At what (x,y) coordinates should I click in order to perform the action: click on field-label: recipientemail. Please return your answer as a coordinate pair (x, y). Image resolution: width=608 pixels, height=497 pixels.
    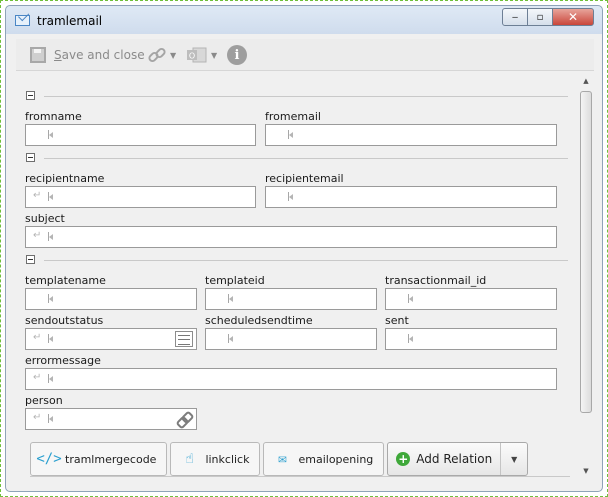
    Looking at the image, I should click on (304, 178).